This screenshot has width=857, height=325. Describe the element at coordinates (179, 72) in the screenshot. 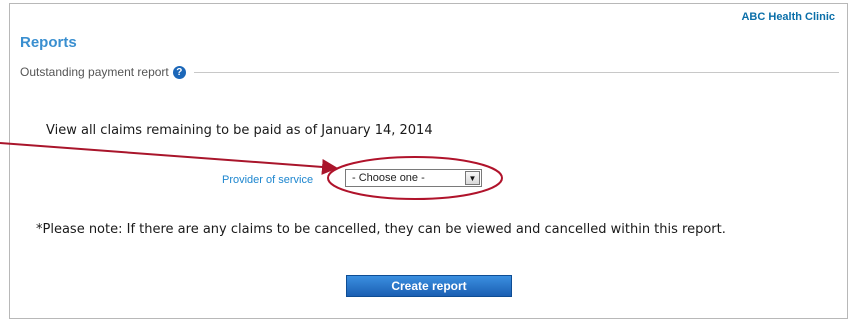

I see `help-icon: ?` at that location.